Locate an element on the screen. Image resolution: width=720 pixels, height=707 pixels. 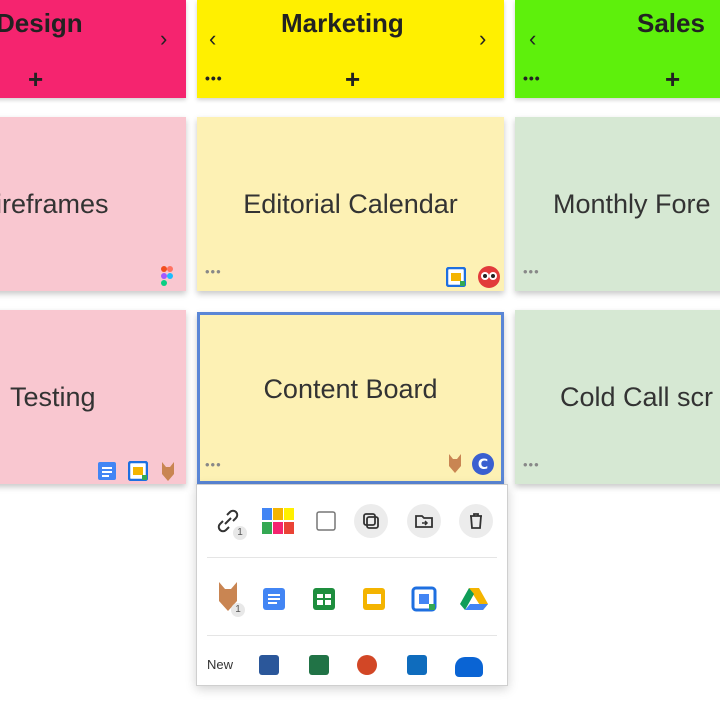
card-cold-call-script: Cold Call scr ••• is located at coordinates (617, 397).